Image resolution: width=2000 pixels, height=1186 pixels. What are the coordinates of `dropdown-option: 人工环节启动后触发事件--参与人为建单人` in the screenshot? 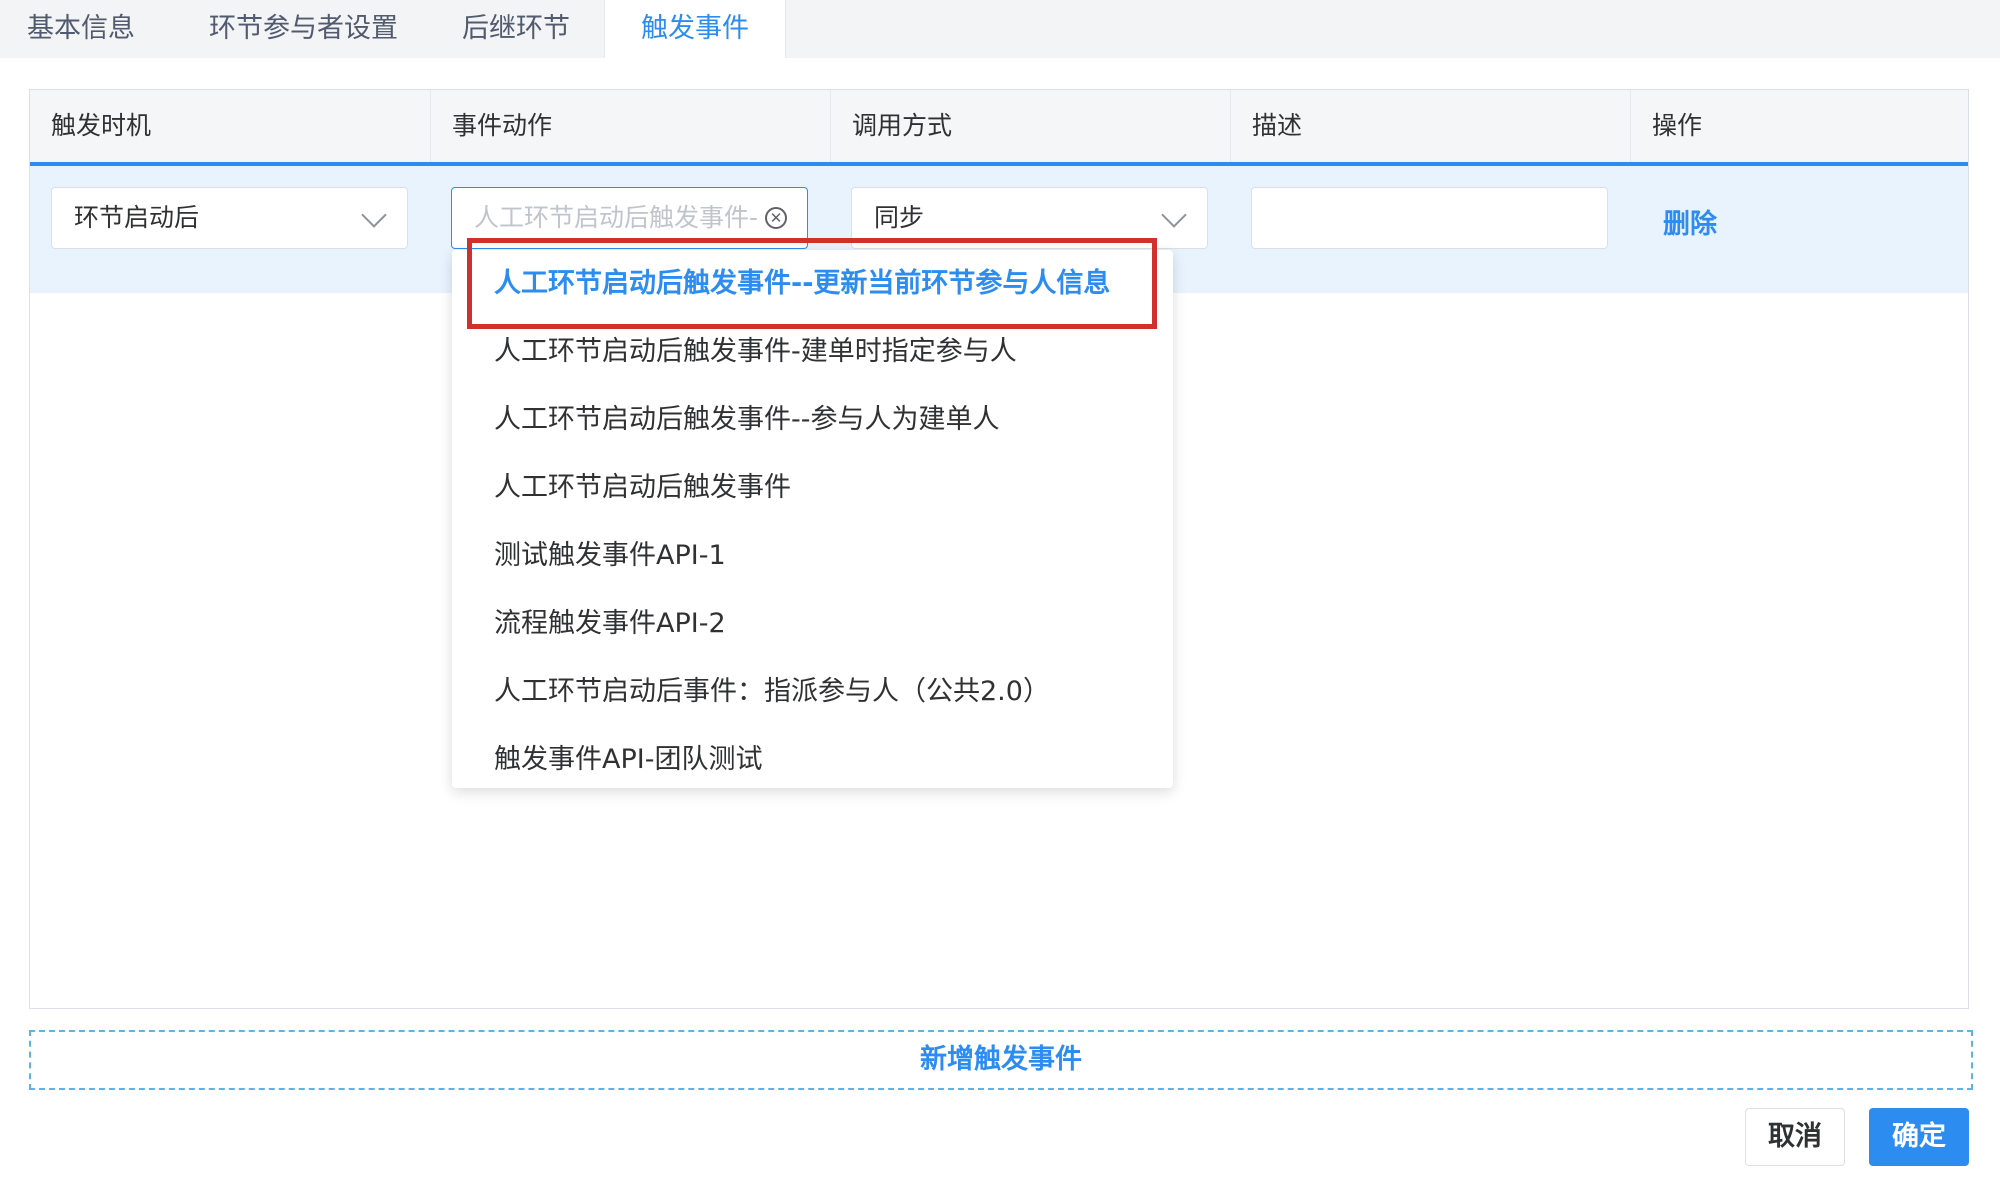 It's located at (812, 420).